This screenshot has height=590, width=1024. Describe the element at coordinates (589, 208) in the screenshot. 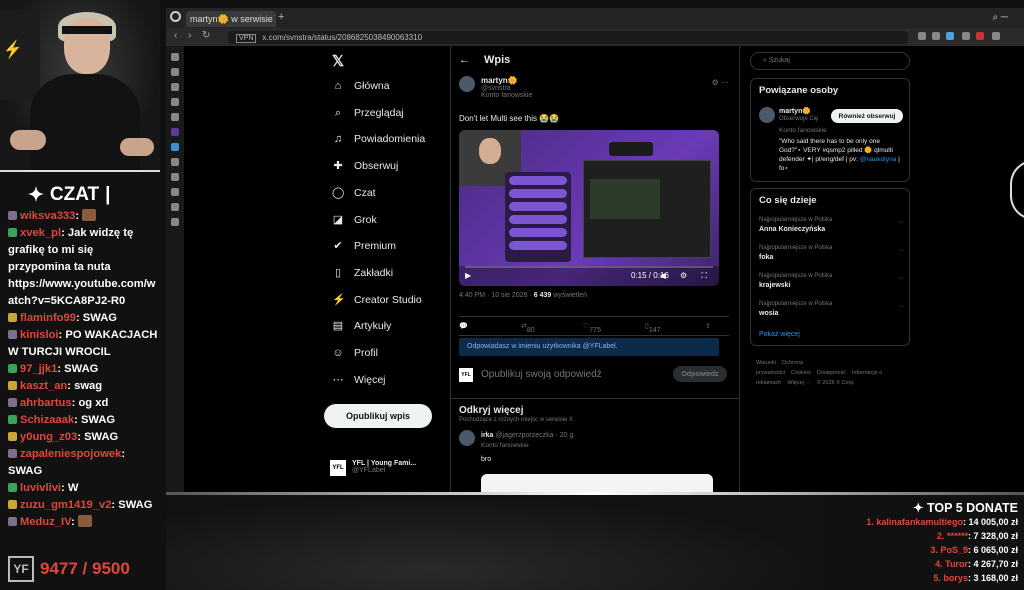

I see `tweet-video: ▶ 0:15 / 0:16 ◀ ⚙ ⛶` at that location.